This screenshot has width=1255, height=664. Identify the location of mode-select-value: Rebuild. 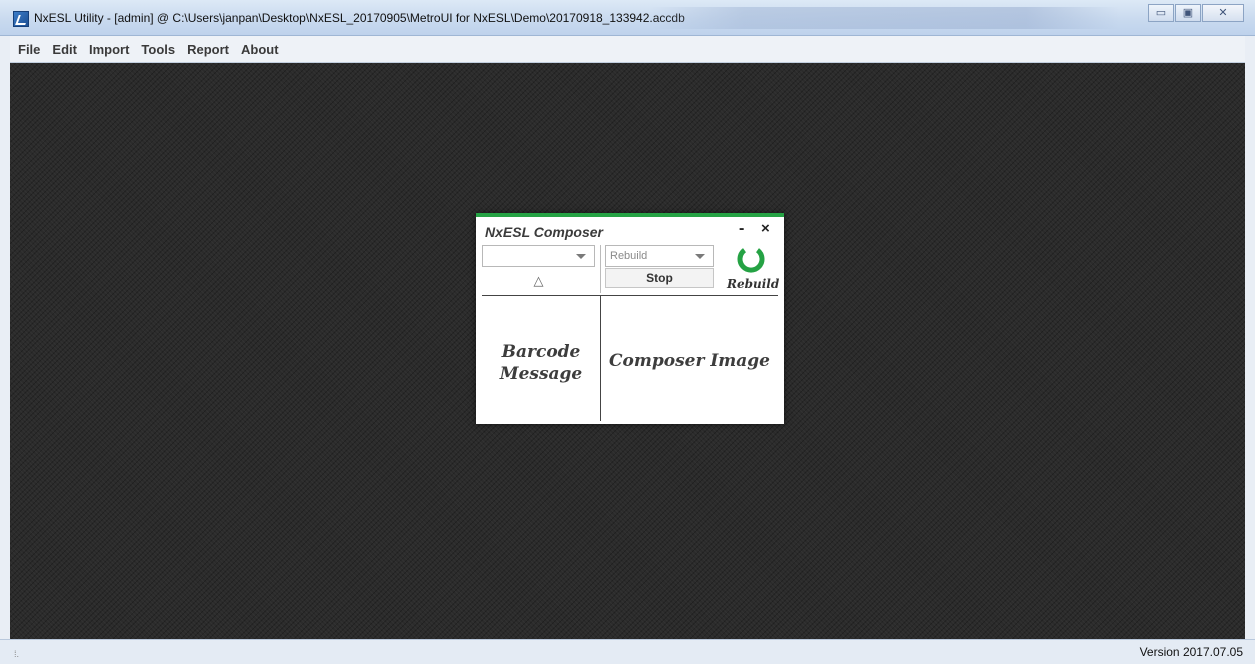
(629, 256).